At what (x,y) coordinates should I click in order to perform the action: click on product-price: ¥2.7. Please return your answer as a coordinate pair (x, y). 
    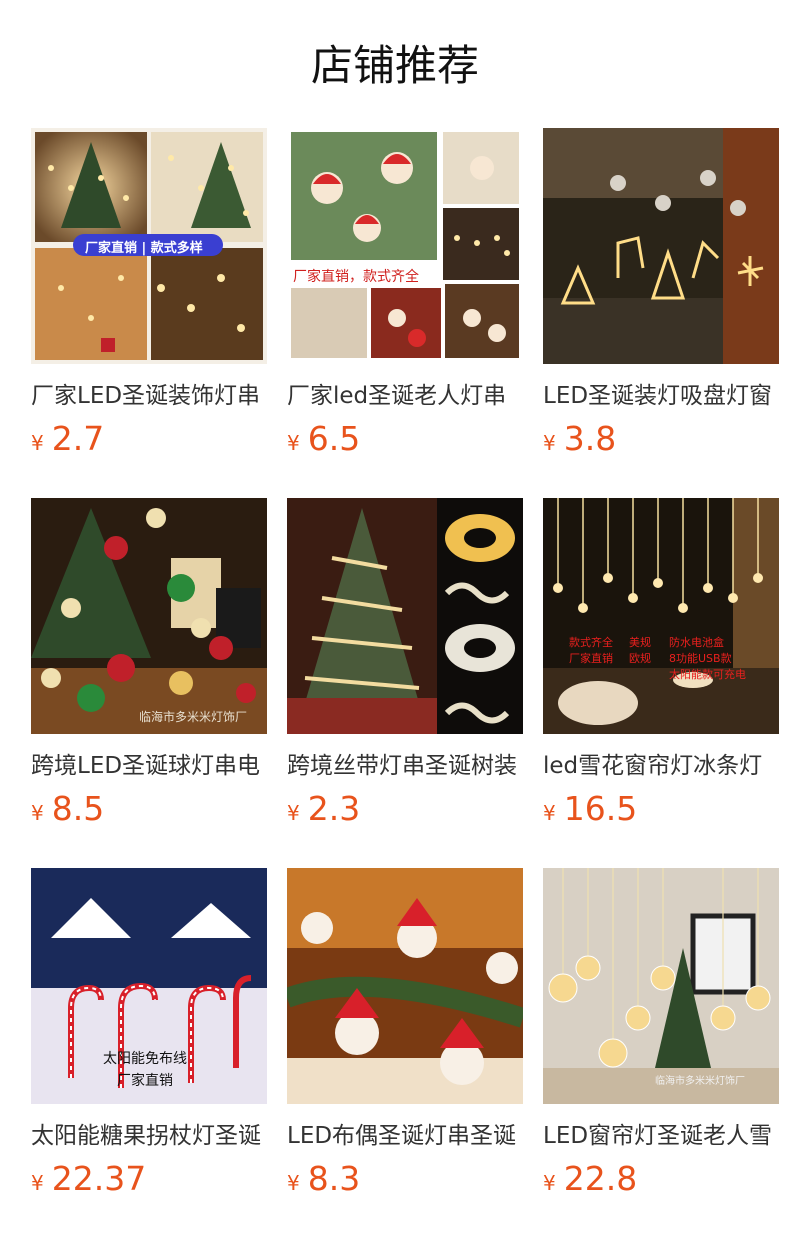
    Looking at the image, I should click on (149, 439).